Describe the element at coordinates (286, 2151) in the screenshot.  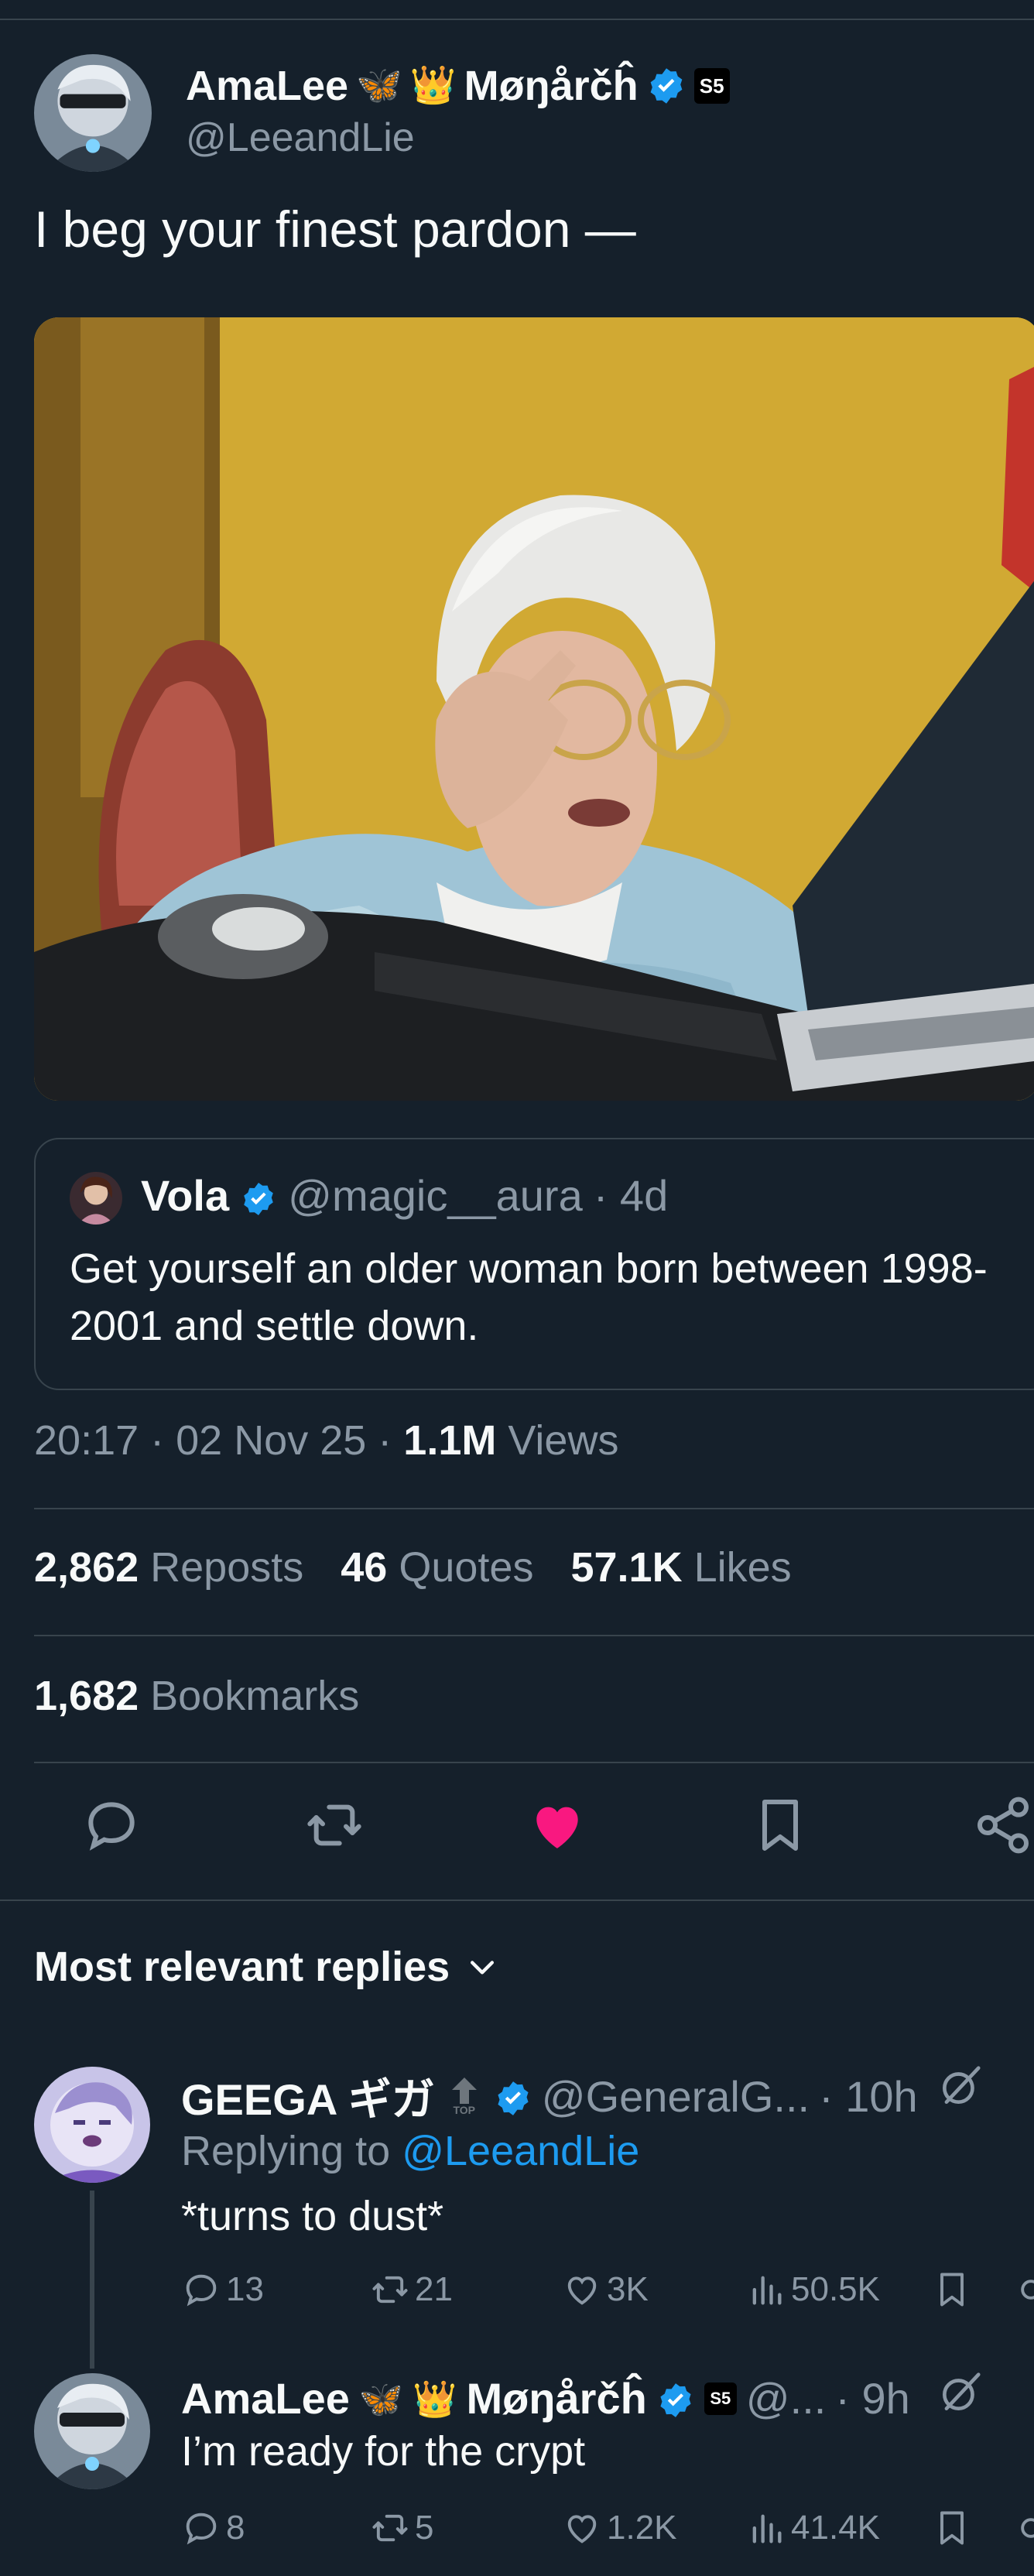
I see `replying-prefix: Replying to` at that location.